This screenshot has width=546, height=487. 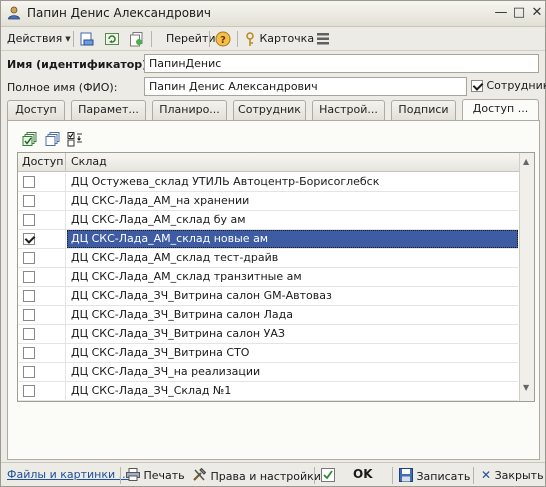 I want to click on minimize-button: —, so click(x=501, y=13).